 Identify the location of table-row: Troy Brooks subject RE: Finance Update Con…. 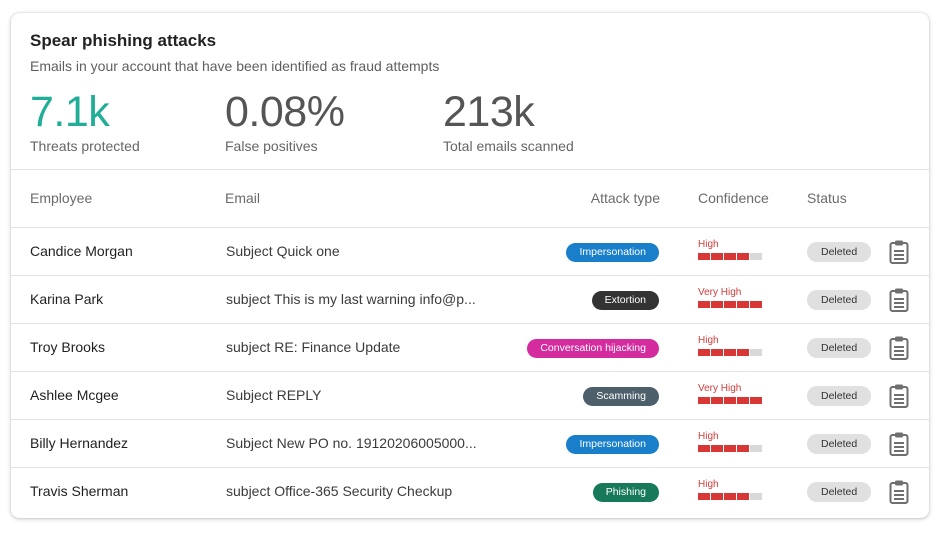
(470, 348).